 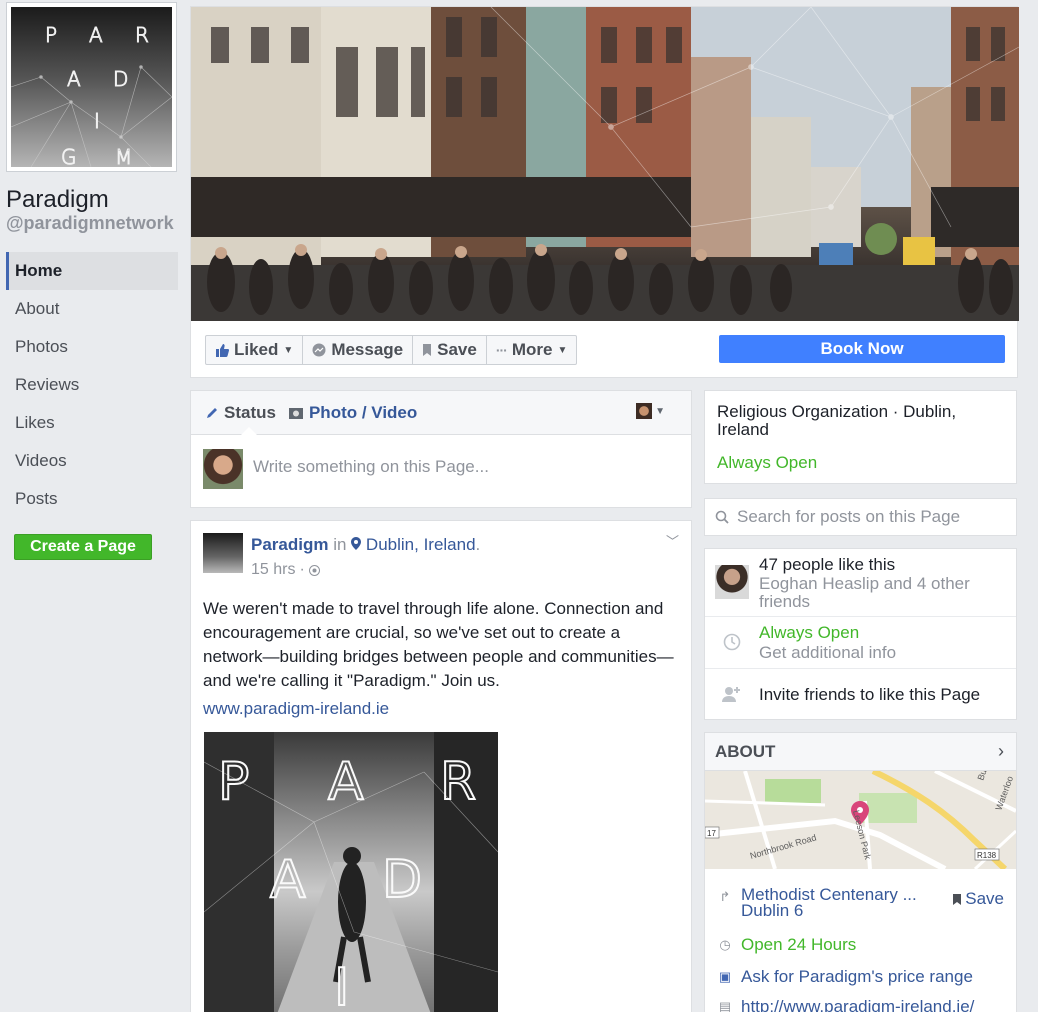 I want to click on post-image: P A R A D I, so click(x=351, y=872).